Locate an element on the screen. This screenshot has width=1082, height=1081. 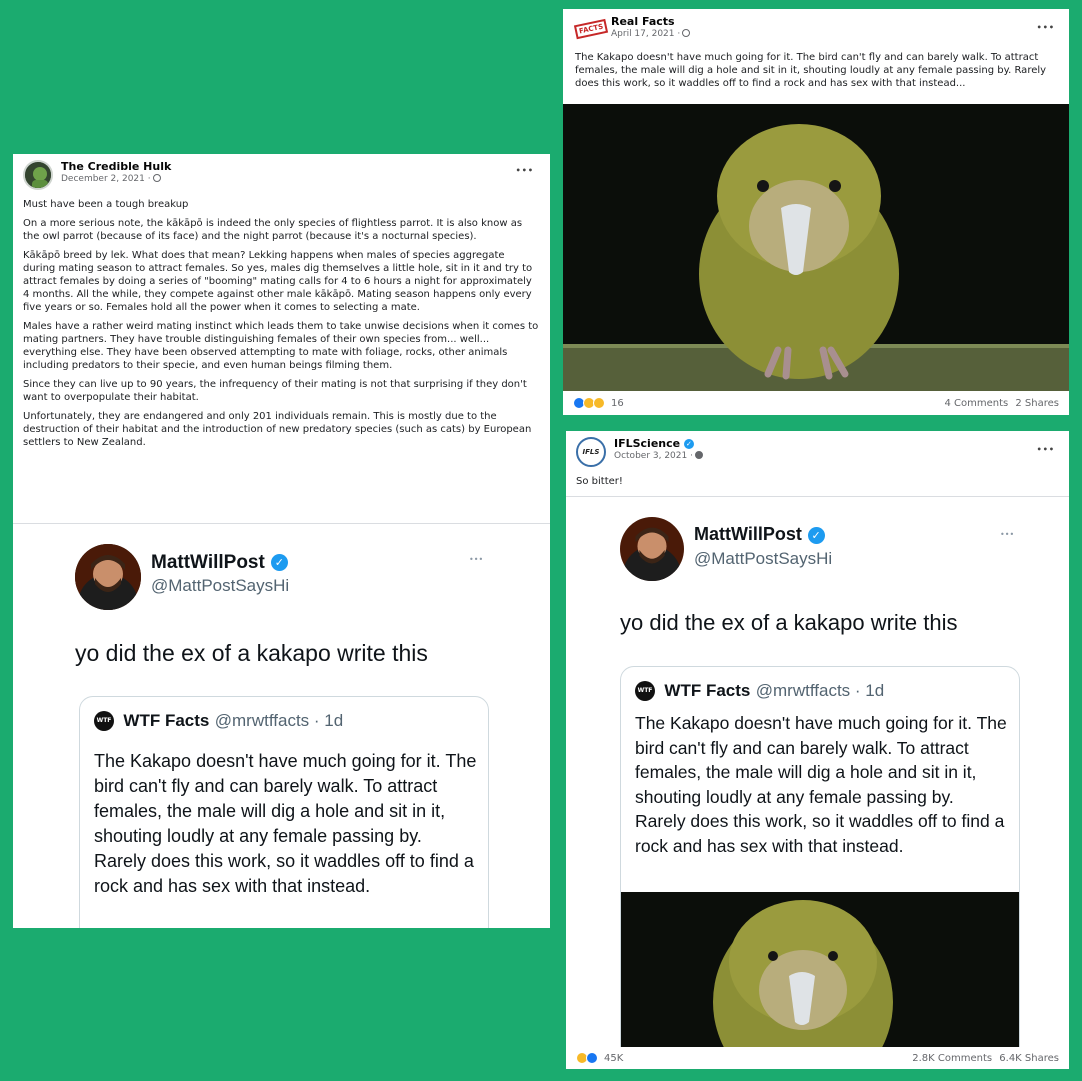
reaction-count: 16 is located at coordinates (617, 403).